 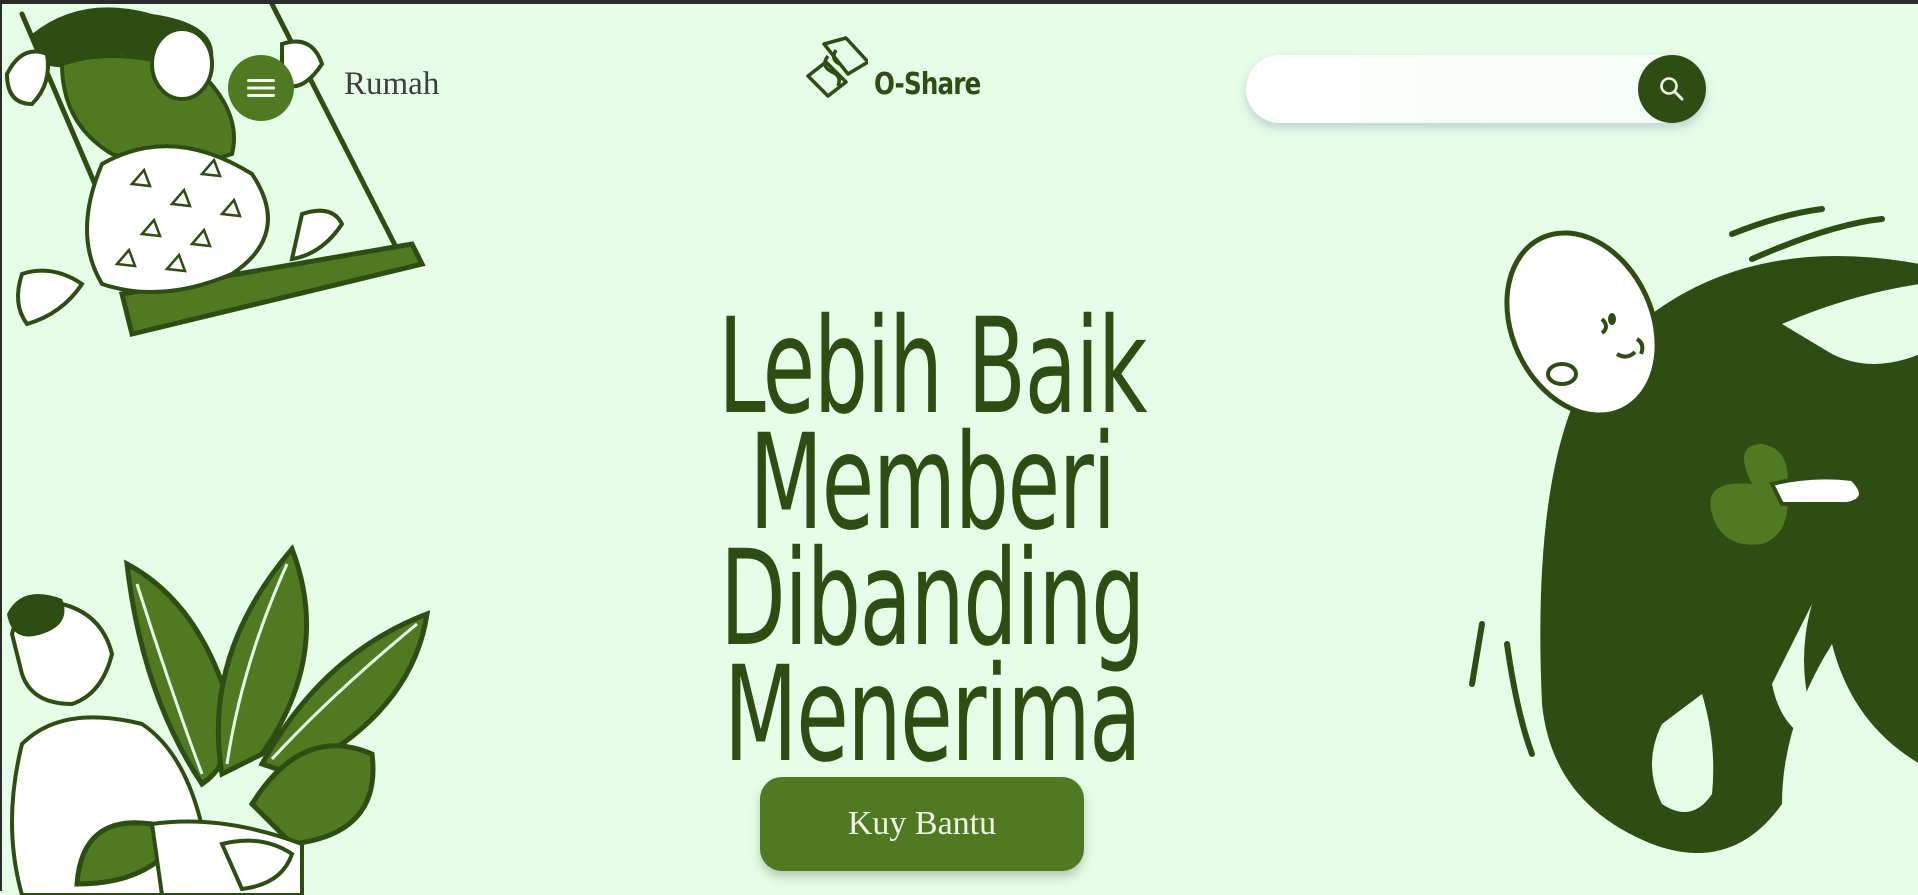 I want to click on hero-line-2: Memberi Dibanding, so click(x=932, y=541).